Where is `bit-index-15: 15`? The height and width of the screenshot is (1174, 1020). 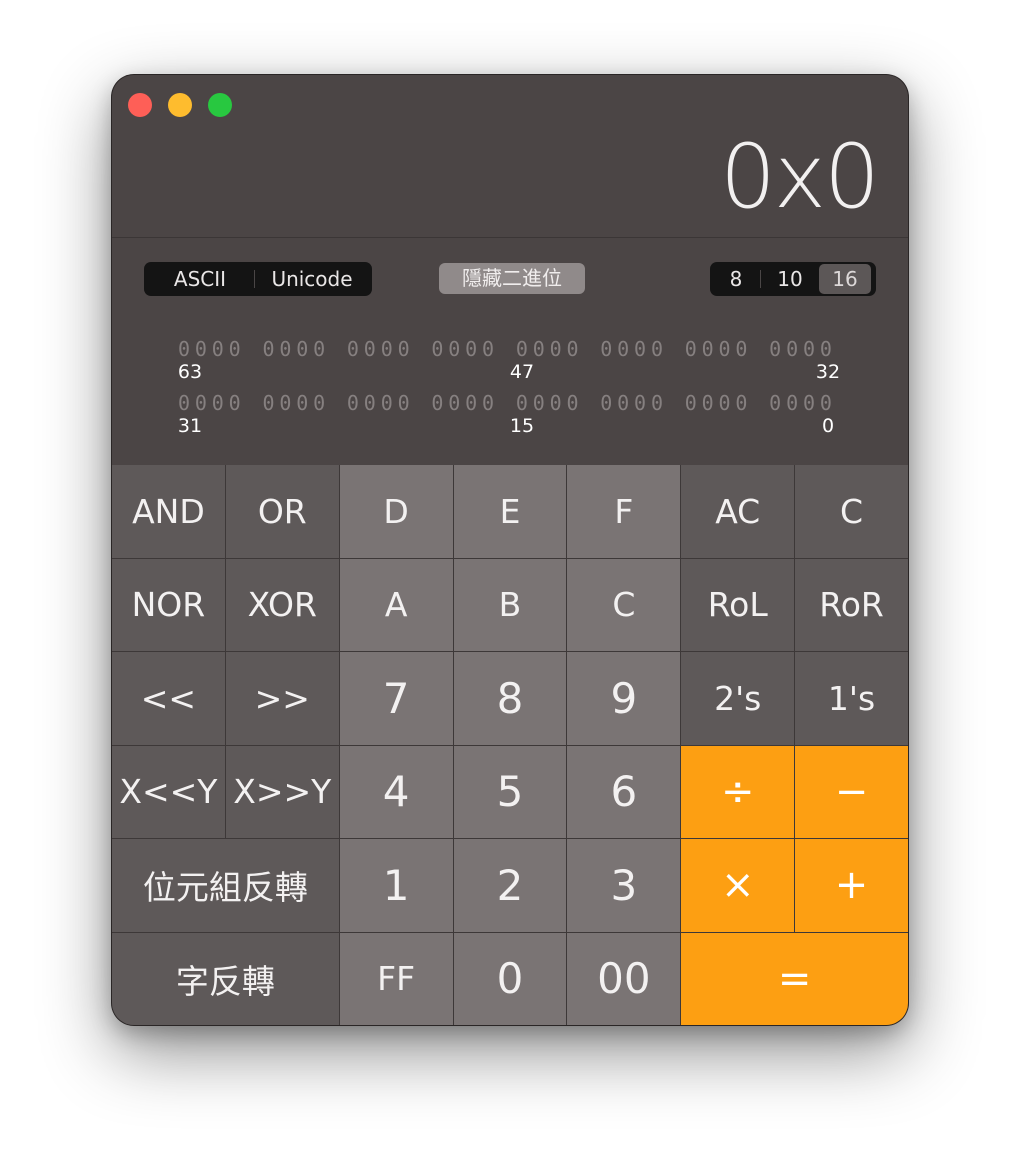 bit-index-15: 15 is located at coordinates (522, 426).